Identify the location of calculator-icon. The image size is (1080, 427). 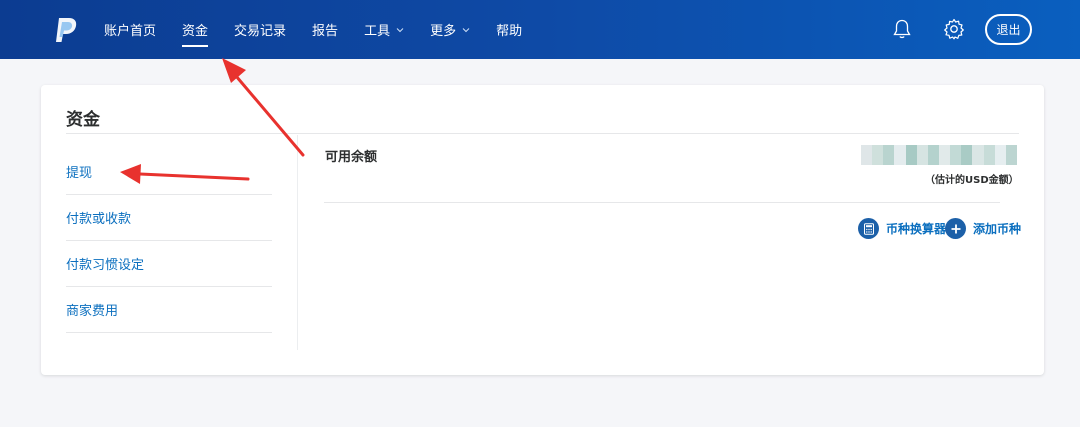
(868, 228).